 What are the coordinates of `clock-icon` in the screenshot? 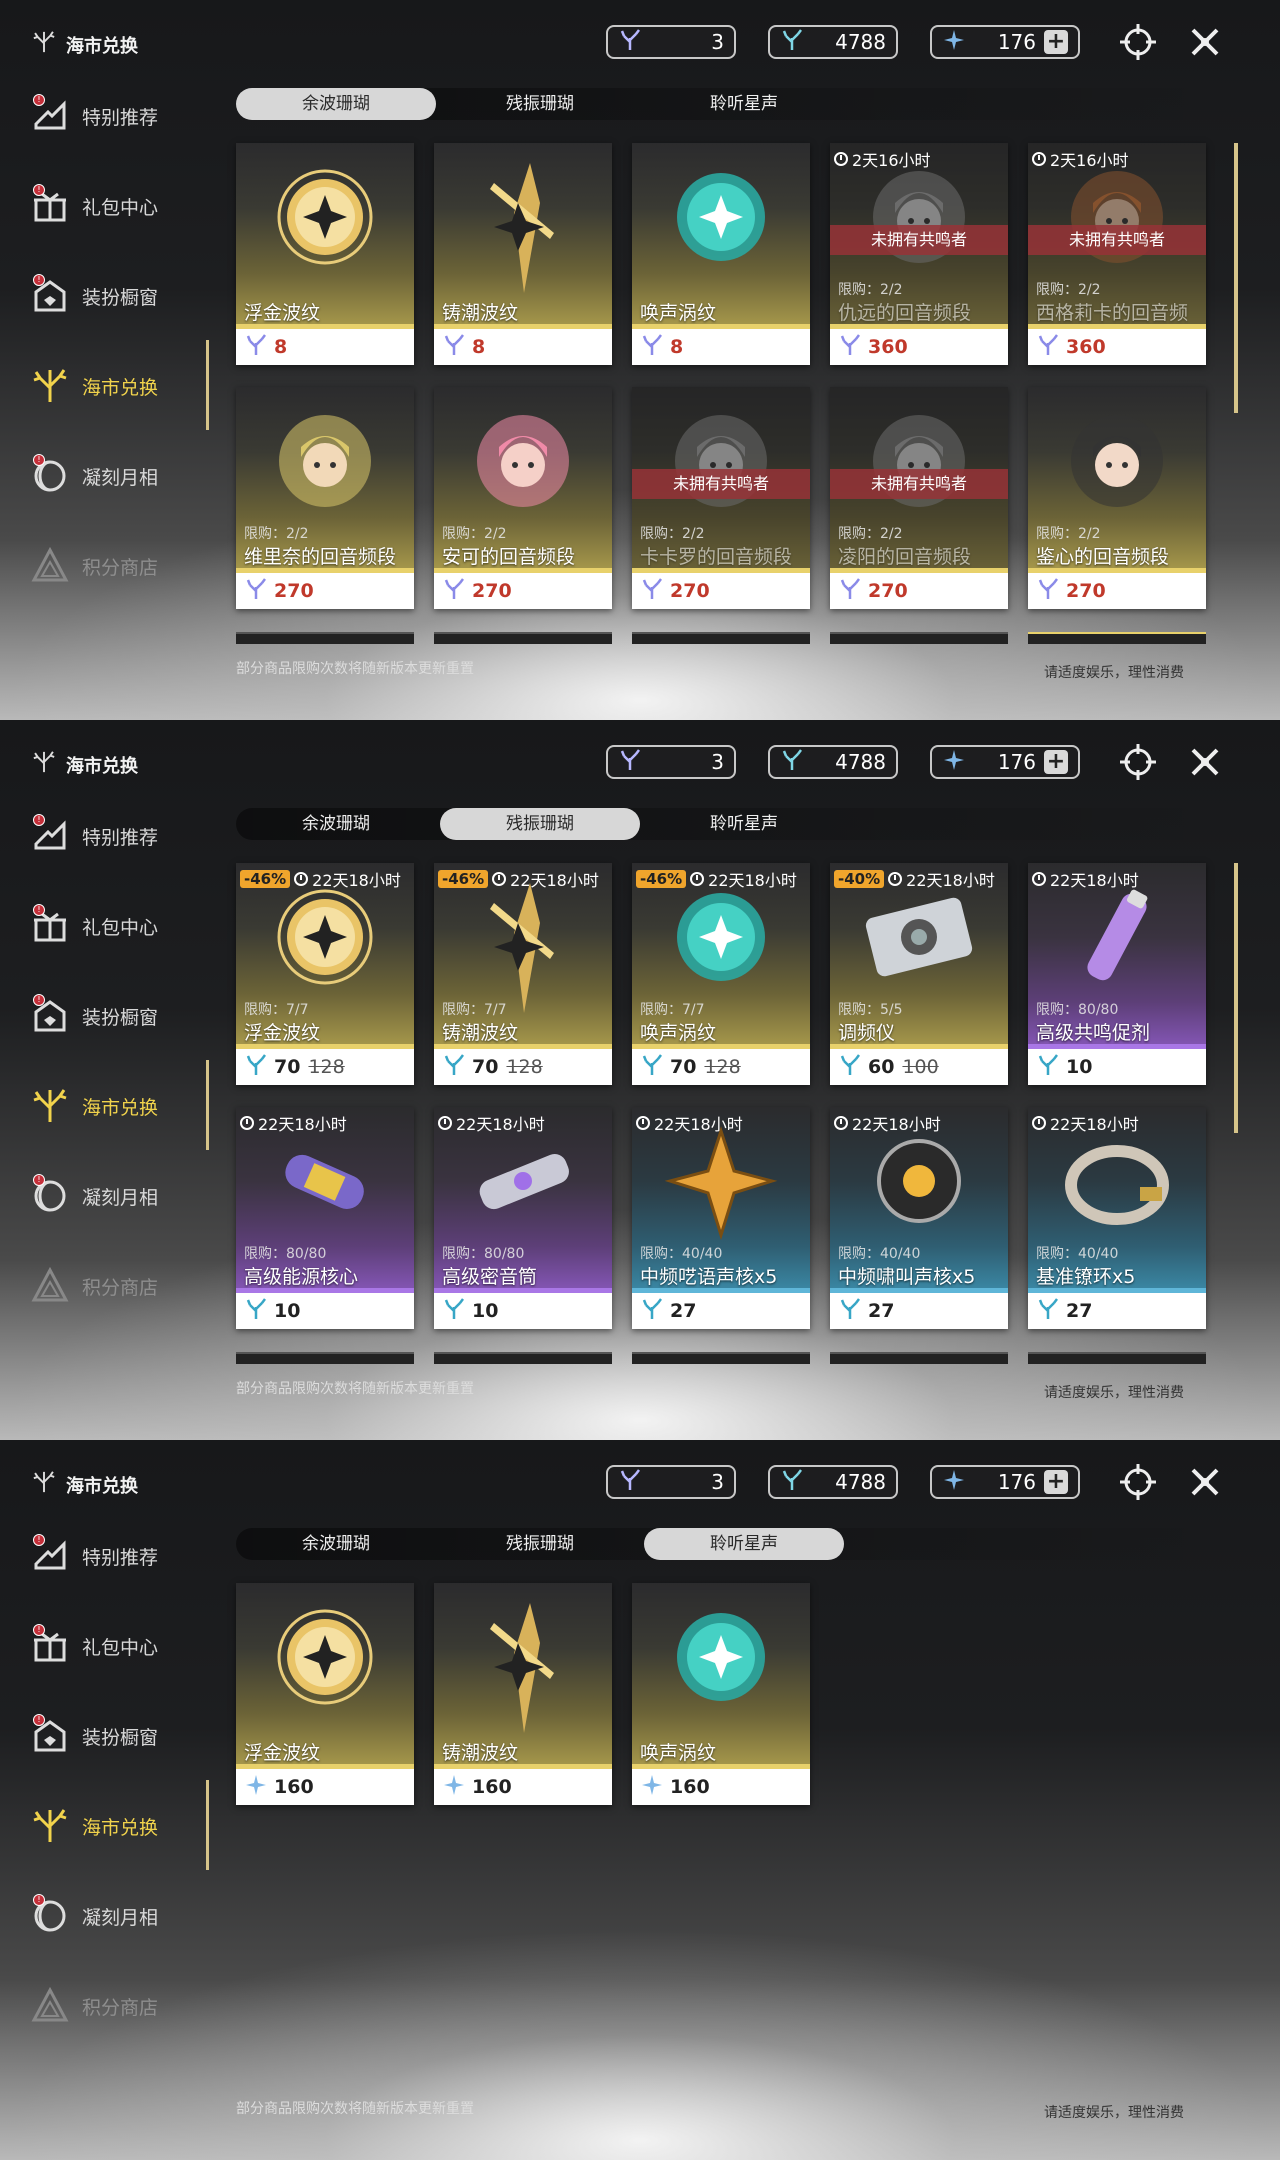 It's located at (841, 1123).